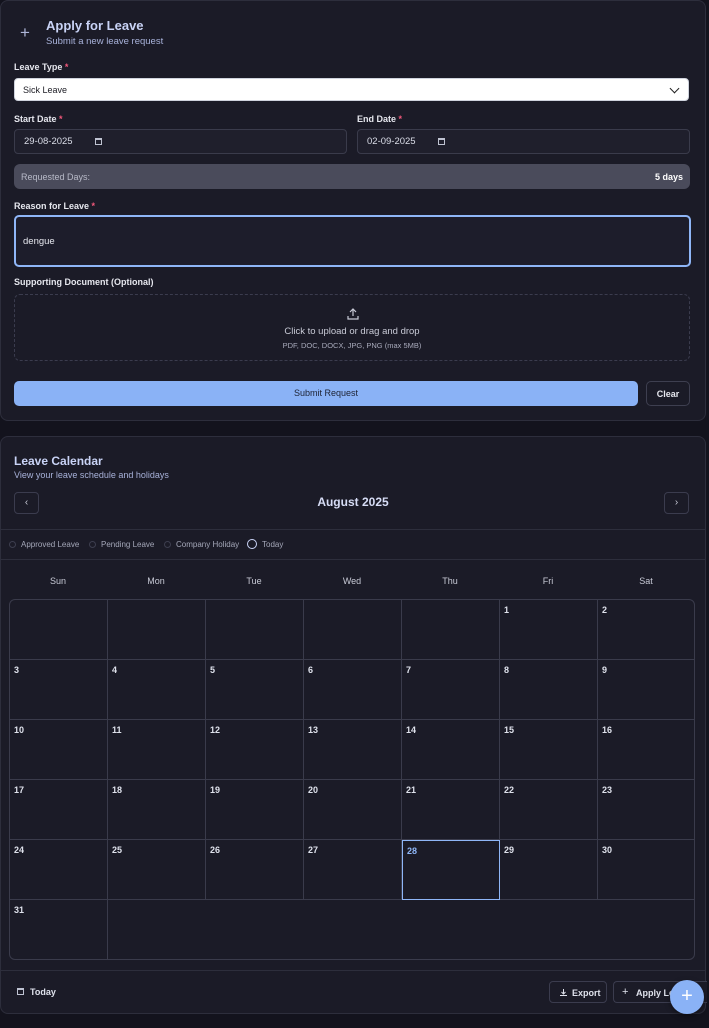 The image size is (709, 1028). I want to click on day-number: 18, so click(117, 790).